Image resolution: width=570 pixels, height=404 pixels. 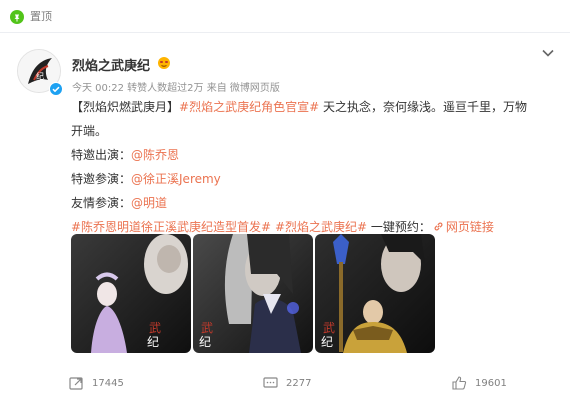 I want to click on text-line-friend: 友情参演：@明道, so click(x=313, y=203).